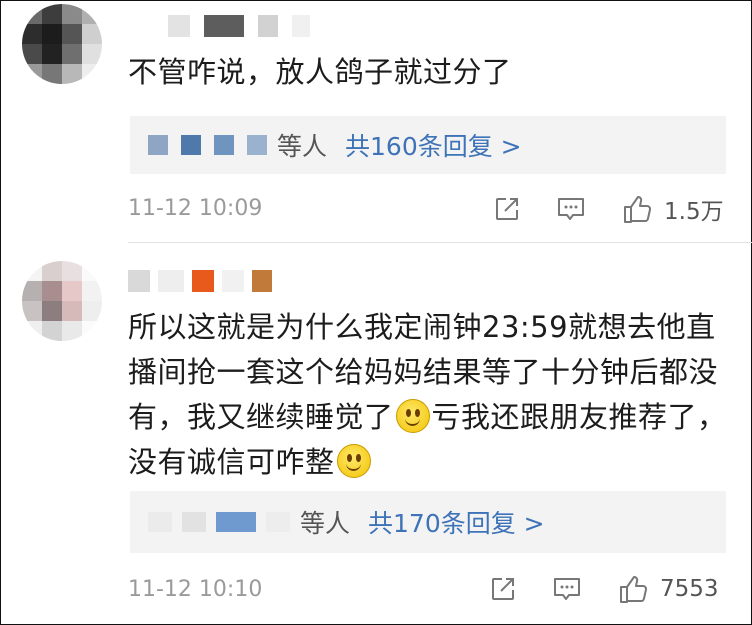 This screenshot has height=625, width=752. What do you see at coordinates (320, 72) in the screenshot?
I see `comment-text: 不管咋说，放人鸽子就过分了` at bounding box center [320, 72].